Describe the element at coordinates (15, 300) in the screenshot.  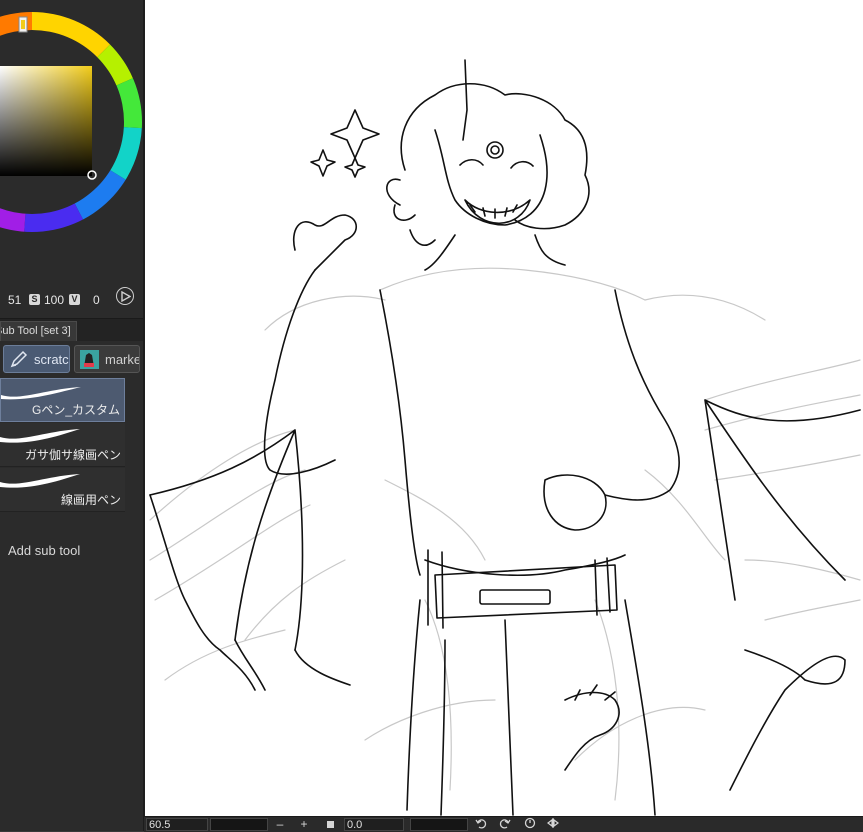
I see `hue-value: 51` at that location.